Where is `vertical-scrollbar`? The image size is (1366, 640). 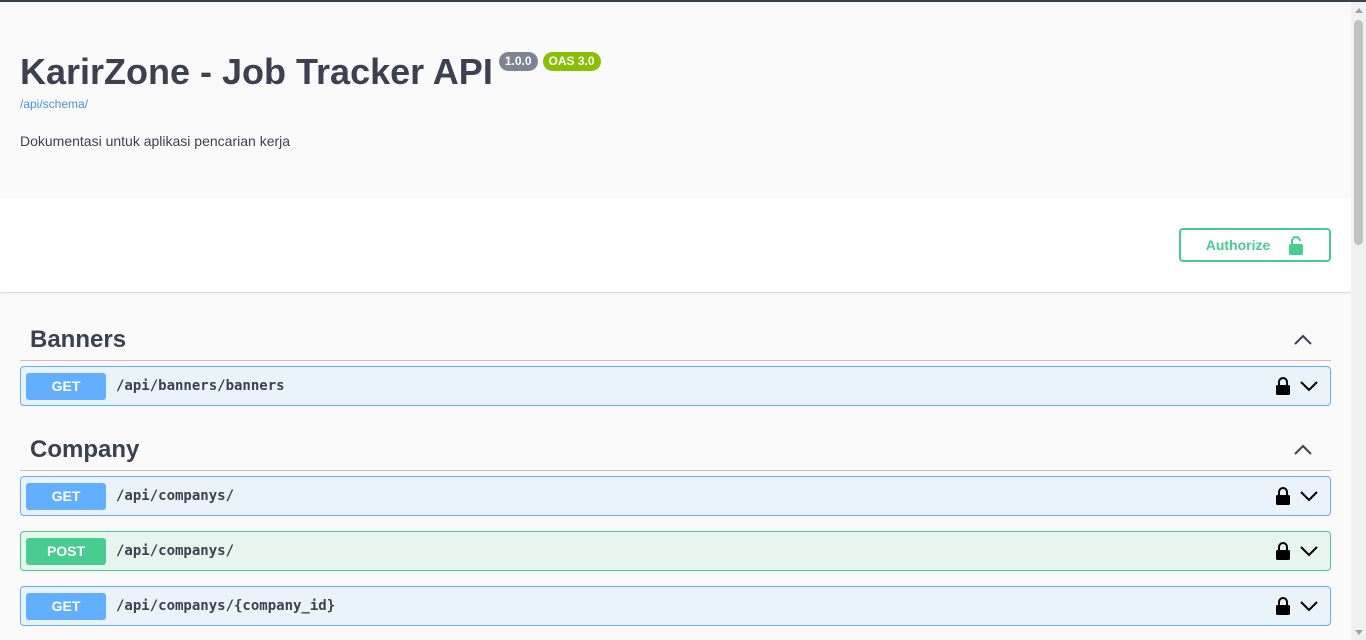 vertical-scrollbar is located at coordinates (1358, 321).